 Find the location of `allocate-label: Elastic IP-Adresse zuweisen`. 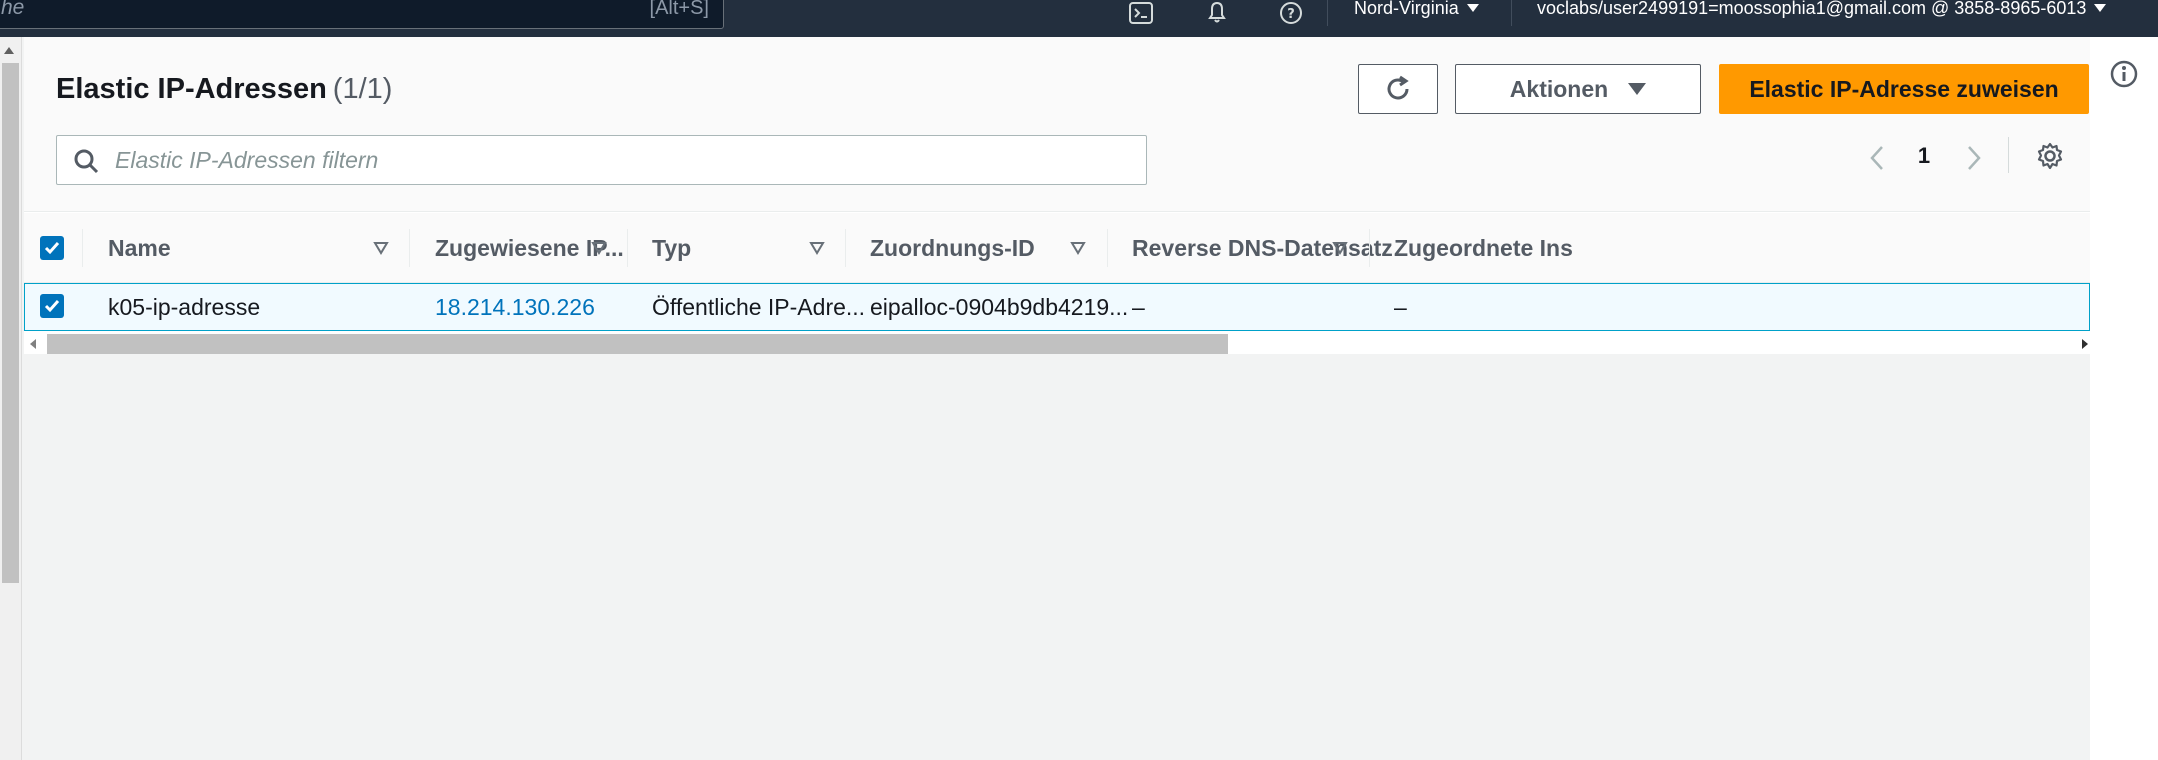

allocate-label: Elastic IP-Adresse zuweisen is located at coordinates (1904, 88).